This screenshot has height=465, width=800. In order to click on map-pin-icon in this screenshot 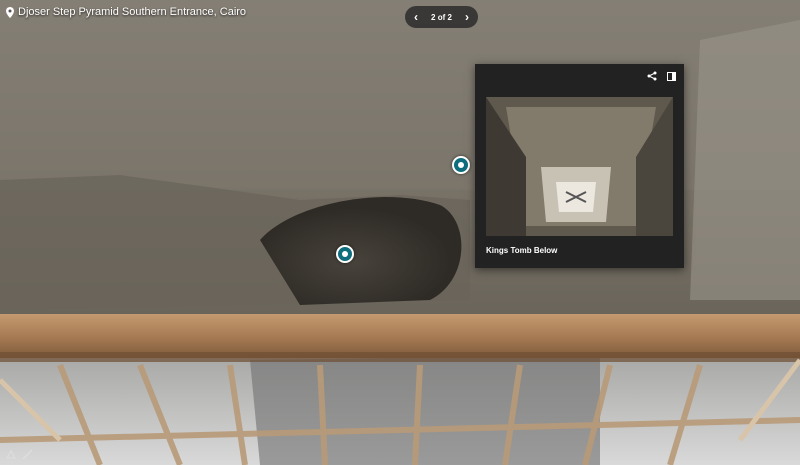, I will do `click(10, 12)`.